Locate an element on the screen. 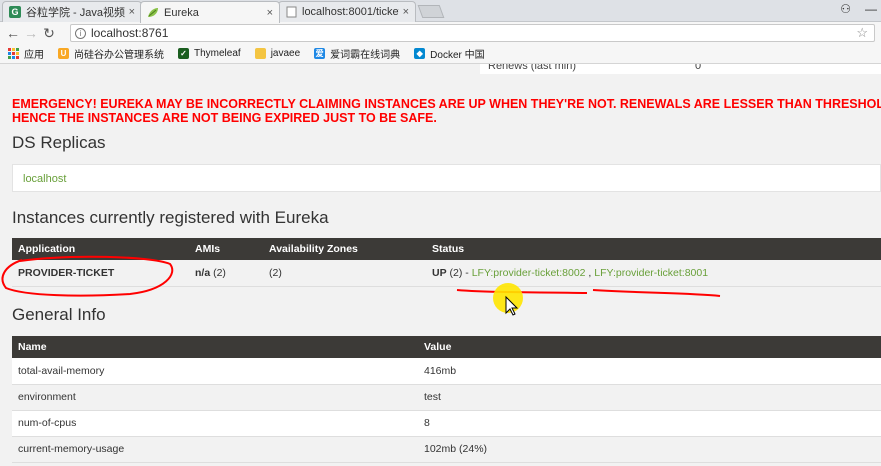 The width and height of the screenshot is (881, 466). tab-label: 谷粒学院 - Java视频|HTM is located at coordinates (75, 13).